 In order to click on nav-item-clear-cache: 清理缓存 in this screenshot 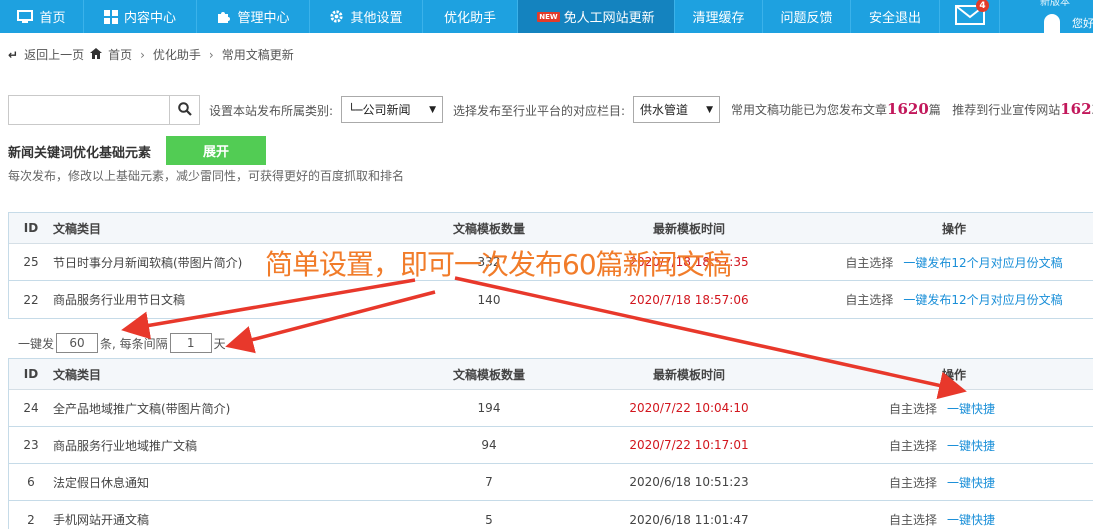, I will do `click(719, 16)`.